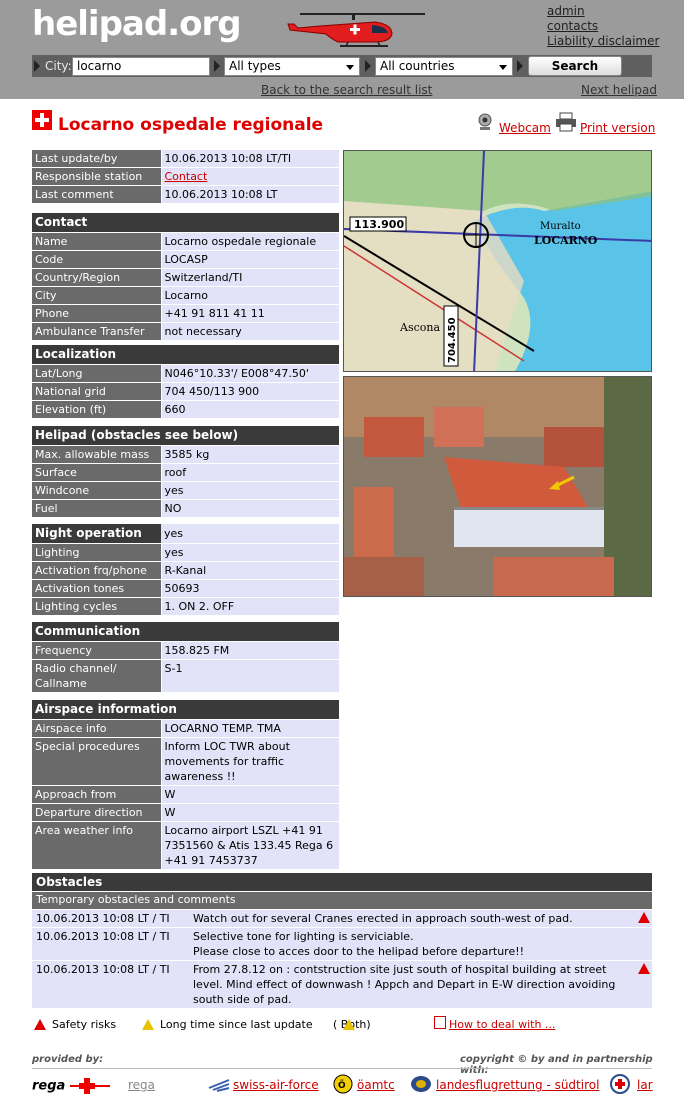  What do you see at coordinates (97, 176) in the screenshot?
I see `field-label: Responsible station` at bounding box center [97, 176].